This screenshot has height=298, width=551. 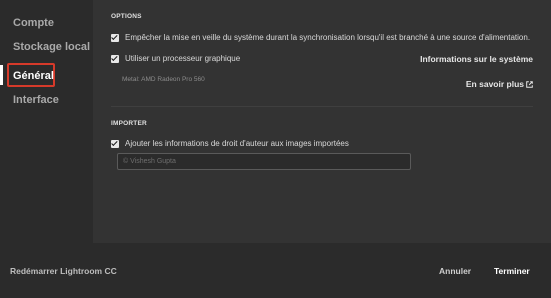 I want to click on use-gpu-row: Utiliser un processeur graphique, so click(x=175, y=58).